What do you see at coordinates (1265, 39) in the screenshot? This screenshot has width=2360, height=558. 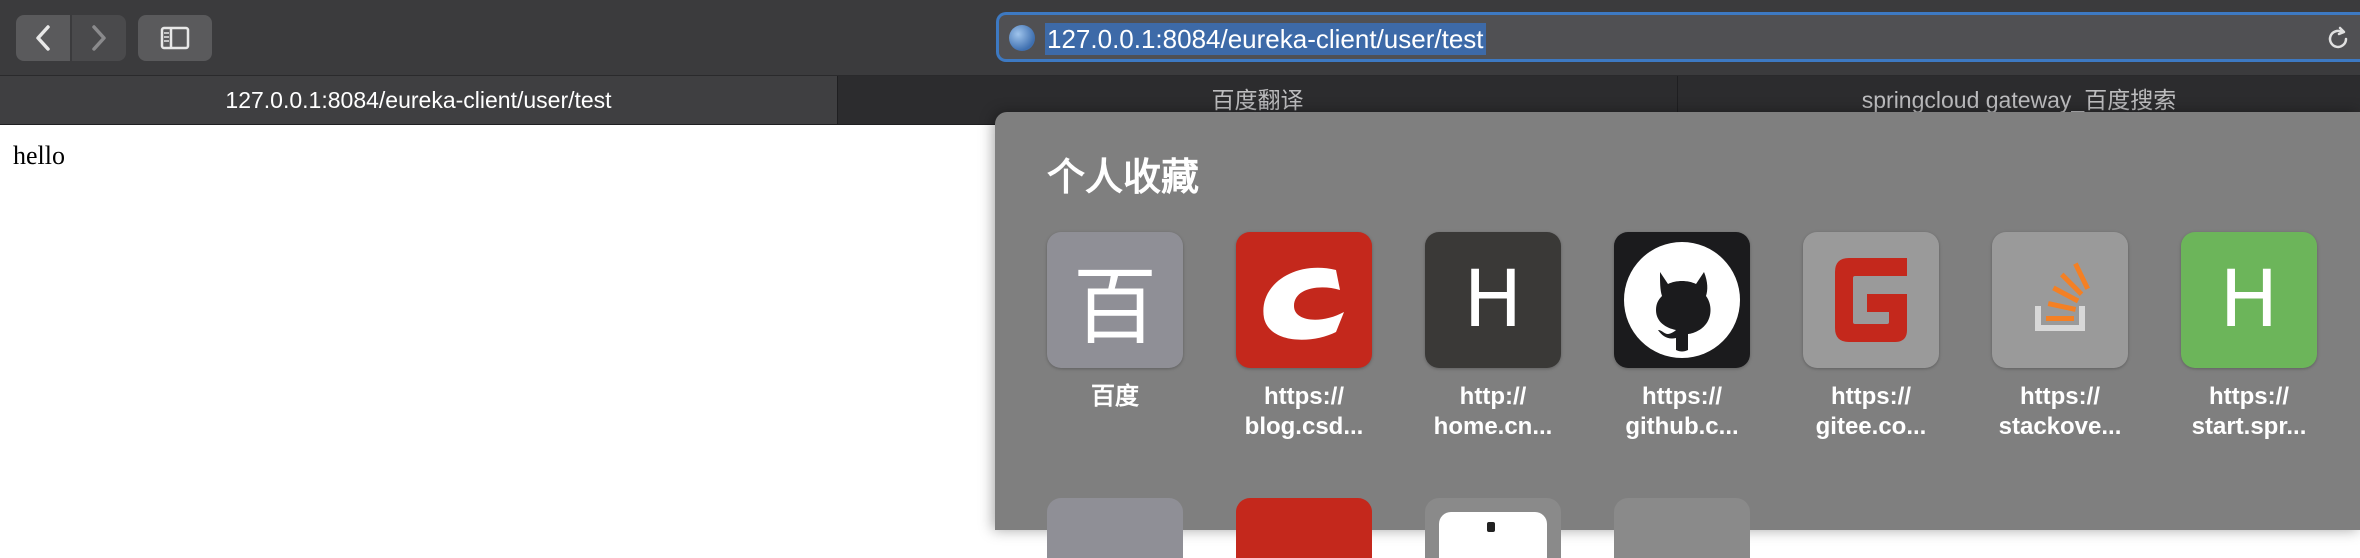 I see `address-text: 127.0.0.1:8084/eureka-client/user/test` at bounding box center [1265, 39].